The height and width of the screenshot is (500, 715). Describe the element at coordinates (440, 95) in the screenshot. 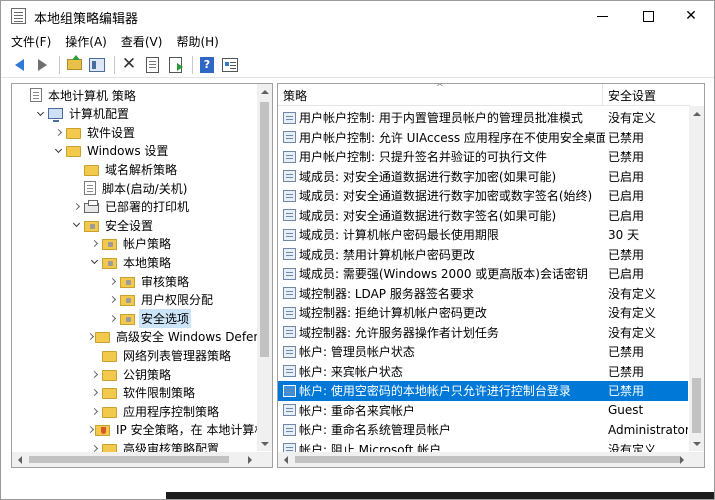

I see `column-header-policy: 策略 ^` at that location.